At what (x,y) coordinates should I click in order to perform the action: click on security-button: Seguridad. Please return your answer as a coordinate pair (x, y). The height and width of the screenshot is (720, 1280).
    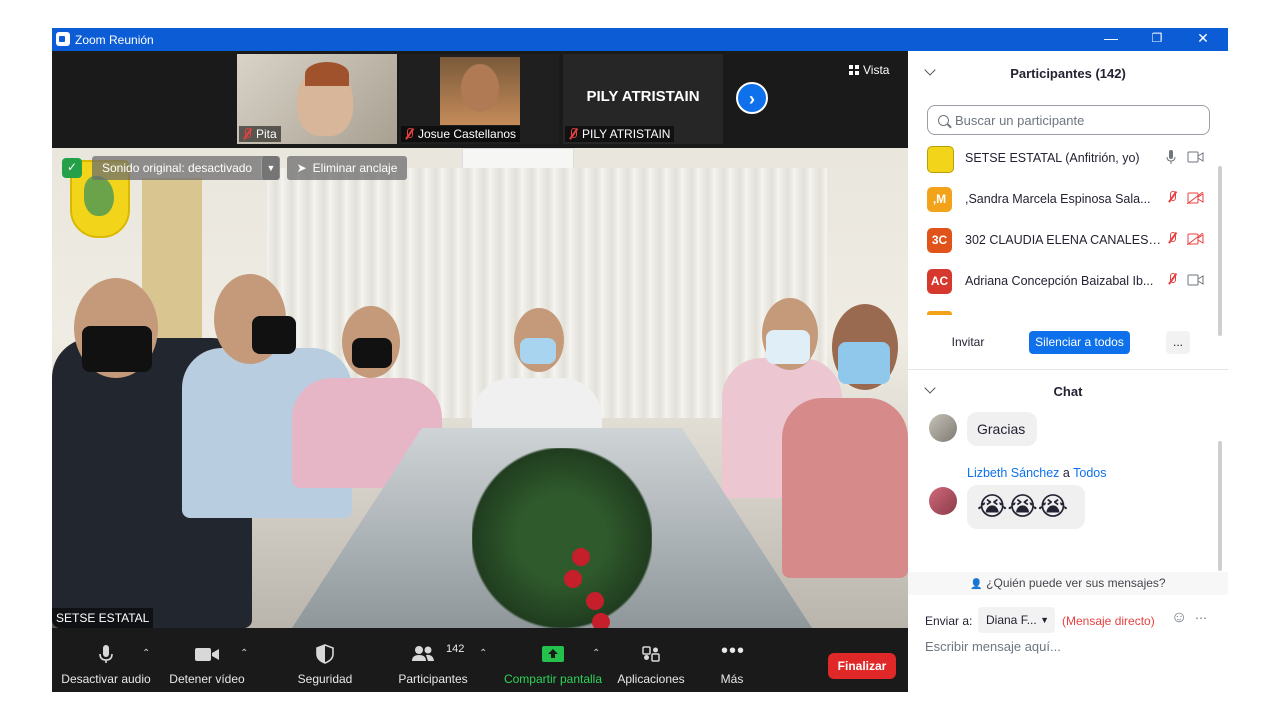
    Looking at the image, I should click on (325, 660).